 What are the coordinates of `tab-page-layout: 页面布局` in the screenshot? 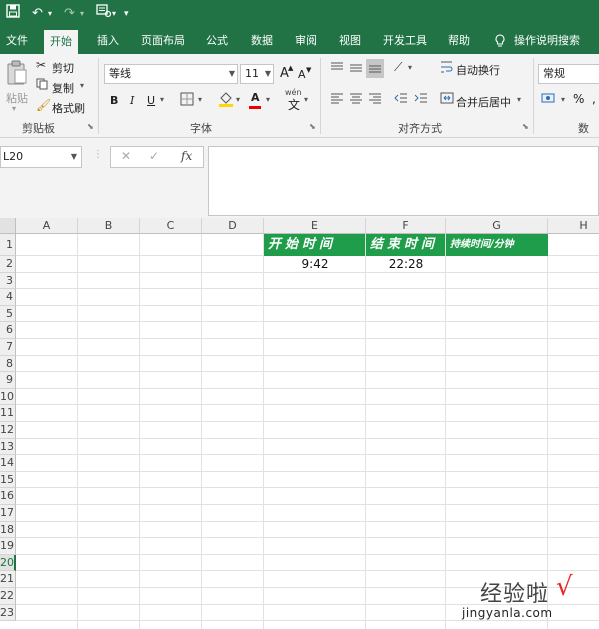 It's located at (163, 41).